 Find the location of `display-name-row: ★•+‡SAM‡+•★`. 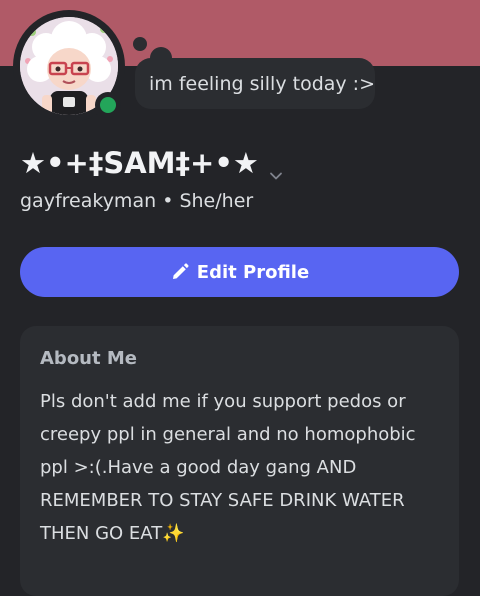

display-name-row: ★•+‡SAM‡+•★ is located at coordinates (151, 163).